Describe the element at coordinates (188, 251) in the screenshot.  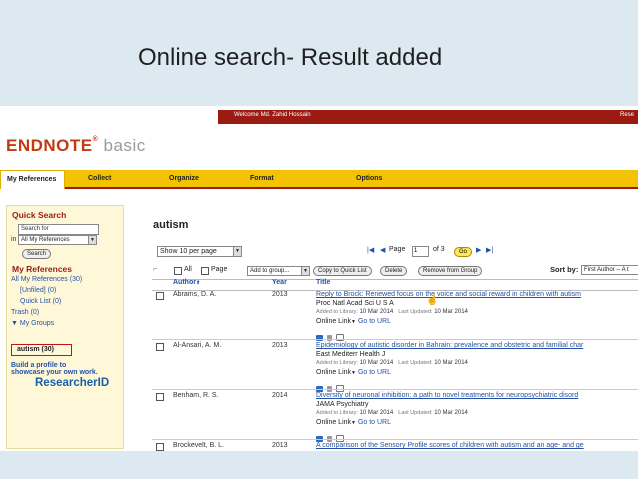
I see `show-per-page-value: Show 10 per page` at that location.